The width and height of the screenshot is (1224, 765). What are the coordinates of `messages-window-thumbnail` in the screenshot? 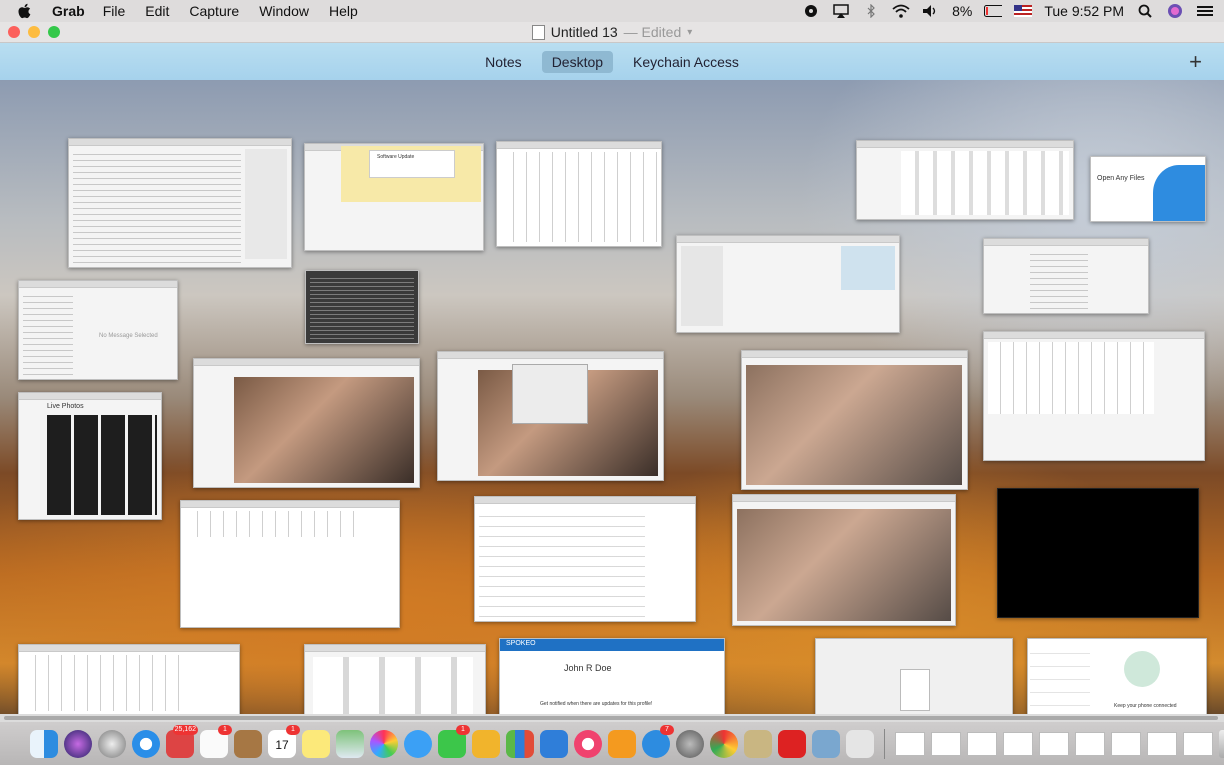 It's located at (180, 203).